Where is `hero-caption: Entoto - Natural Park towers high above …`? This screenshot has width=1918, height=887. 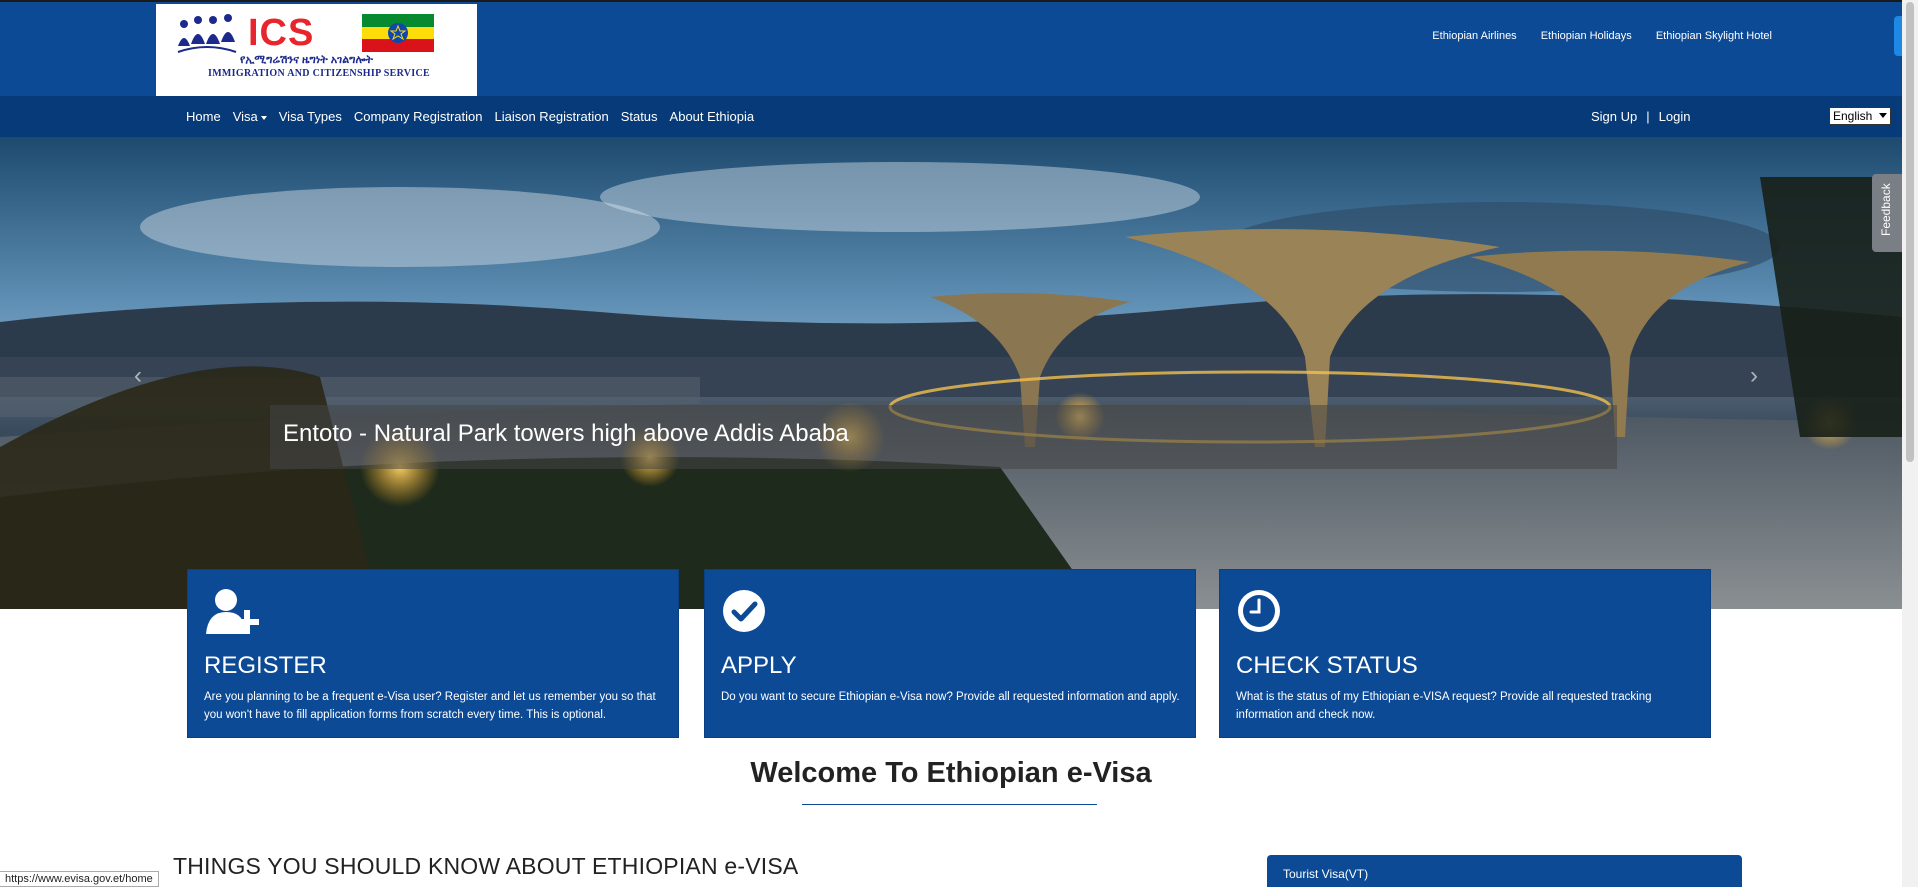 hero-caption: Entoto - Natural Park towers high above … is located at coordinates (566, 433).